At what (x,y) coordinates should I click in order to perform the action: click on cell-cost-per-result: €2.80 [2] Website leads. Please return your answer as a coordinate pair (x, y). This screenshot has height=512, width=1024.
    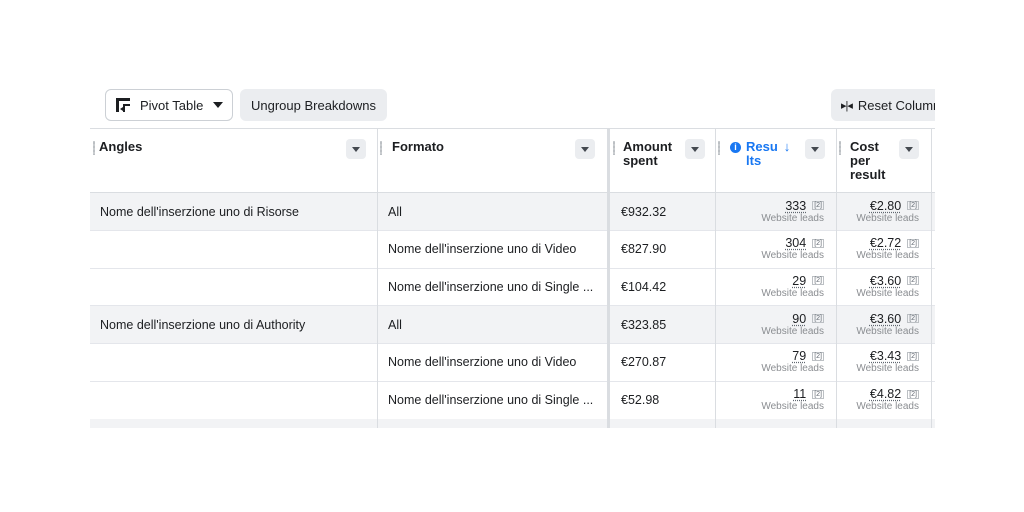
    Looking at the image, I should click on (883, 211).